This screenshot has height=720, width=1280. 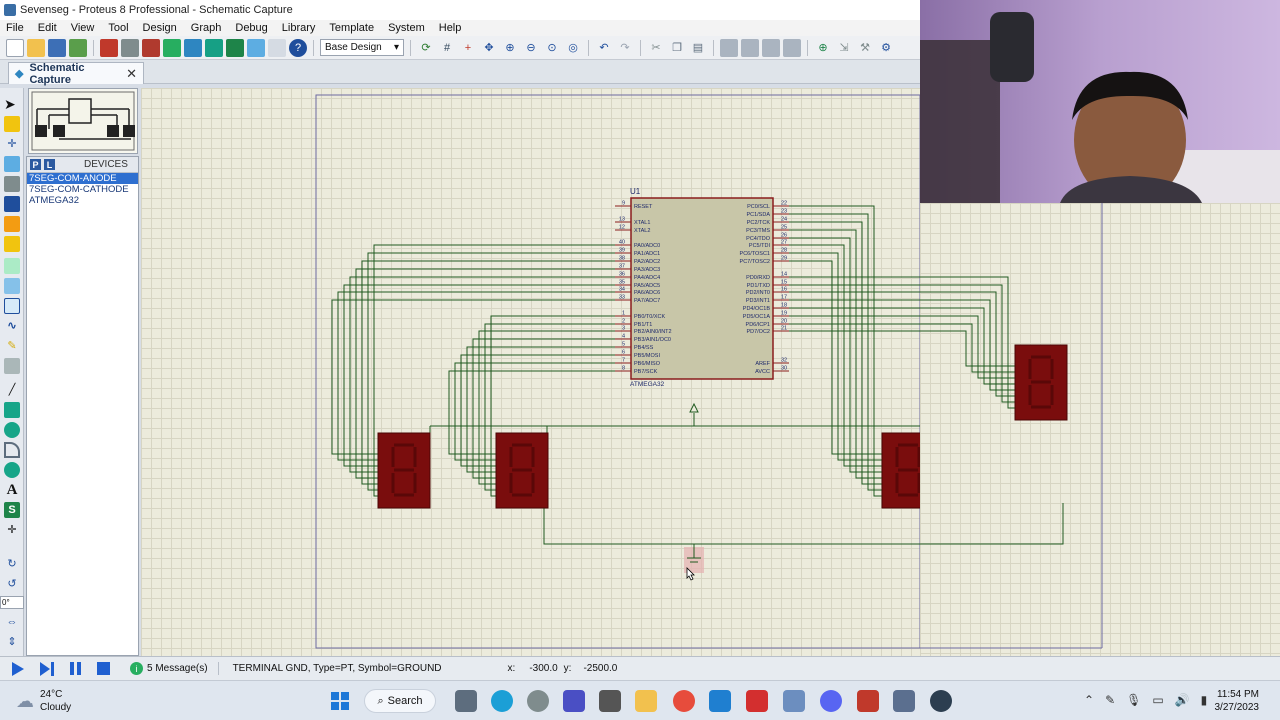 What do you see at coordinates (886, 48) in the screenshot?
I see `decompose-icon: ⚙` at bounding box center [886, 48].